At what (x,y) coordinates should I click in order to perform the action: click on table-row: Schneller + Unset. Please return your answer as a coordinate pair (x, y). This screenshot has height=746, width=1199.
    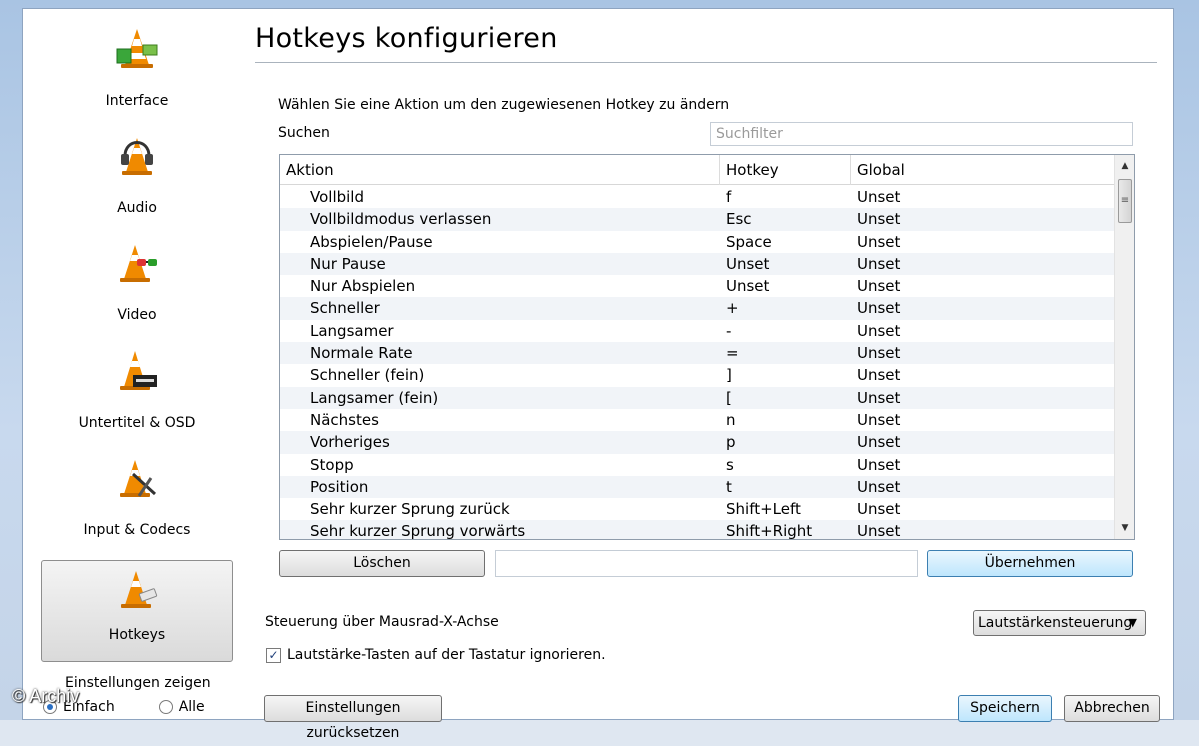
    Looking at the image, I should click on (697, 308).